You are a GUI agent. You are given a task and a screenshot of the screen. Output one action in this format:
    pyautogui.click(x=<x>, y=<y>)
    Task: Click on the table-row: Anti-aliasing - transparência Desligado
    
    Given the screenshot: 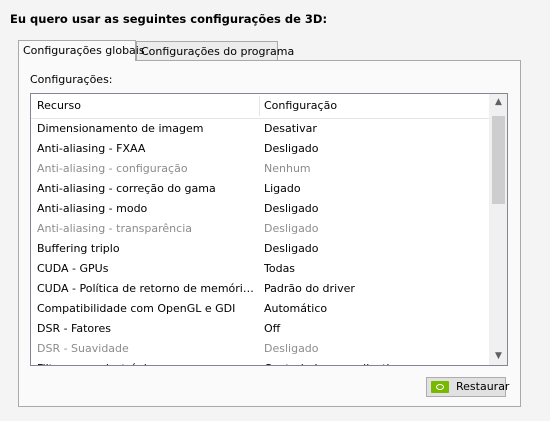 What is the action you would take?
    pyautogui.click(x=260, y=229)
    